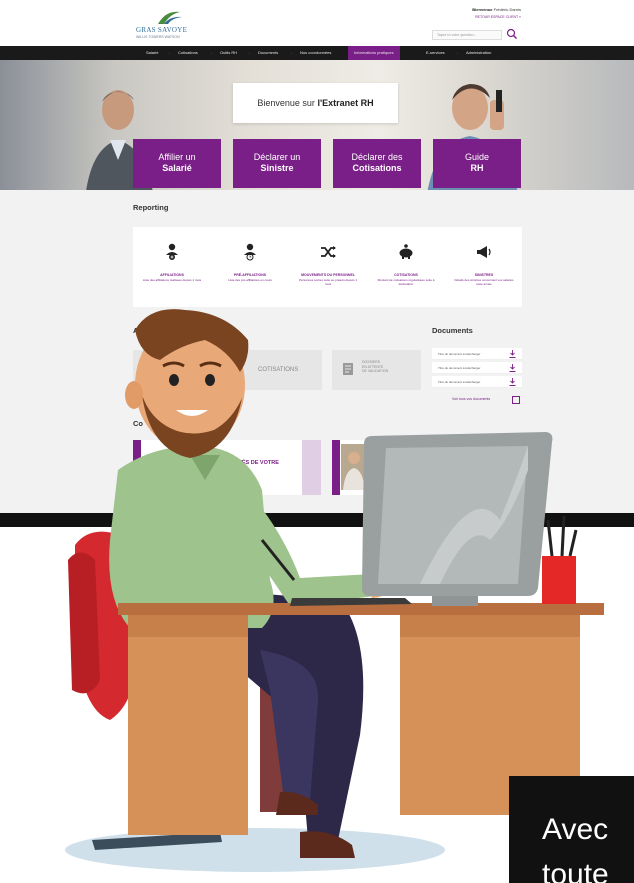  What do you see at coordinates (188, 725) in the screenshot?
I see `desk-drawer-left` at bounding box center [188, 725].